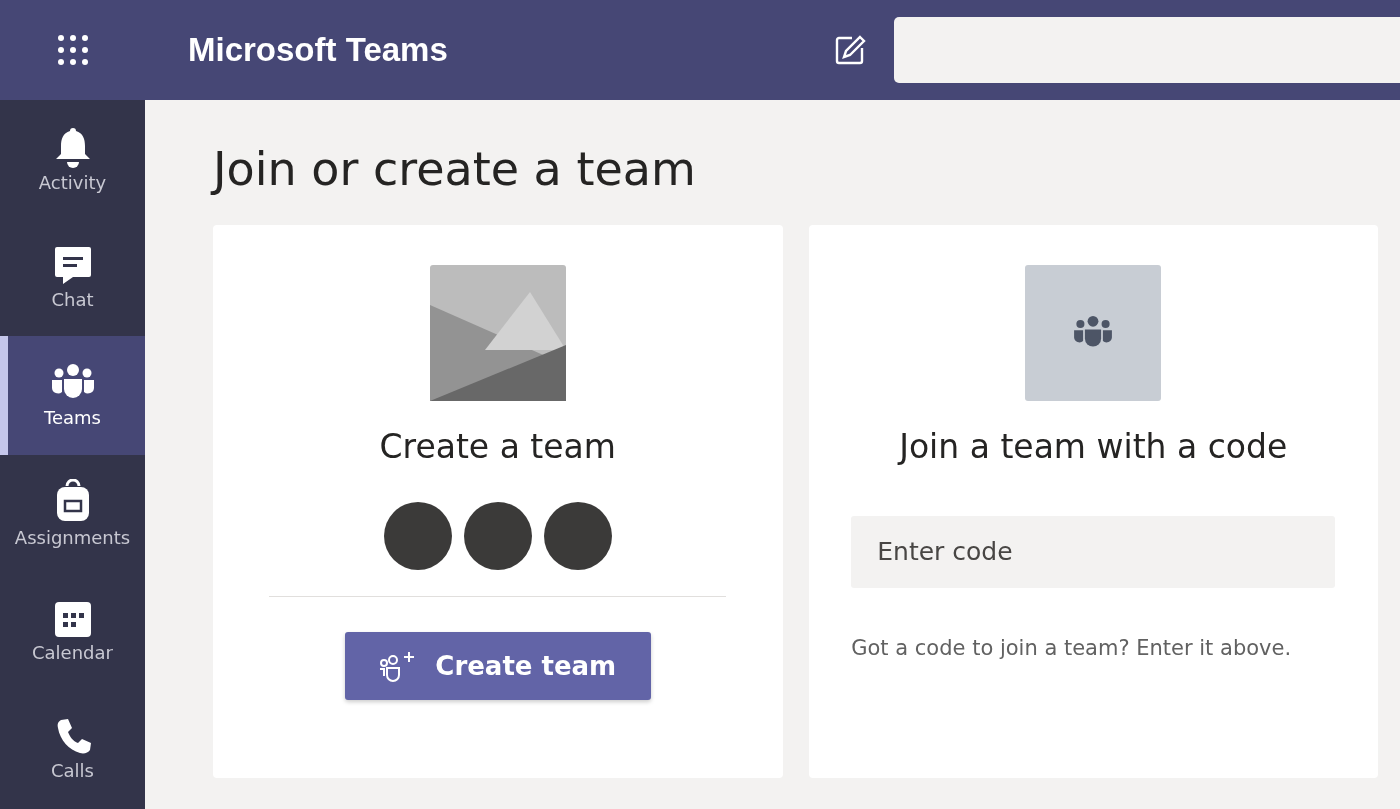 The image size is (1400, 809). What do you see at coordinates (72, 50) in the screenshot?
I see `app-grid-icon` at bounding box center [72, 50].